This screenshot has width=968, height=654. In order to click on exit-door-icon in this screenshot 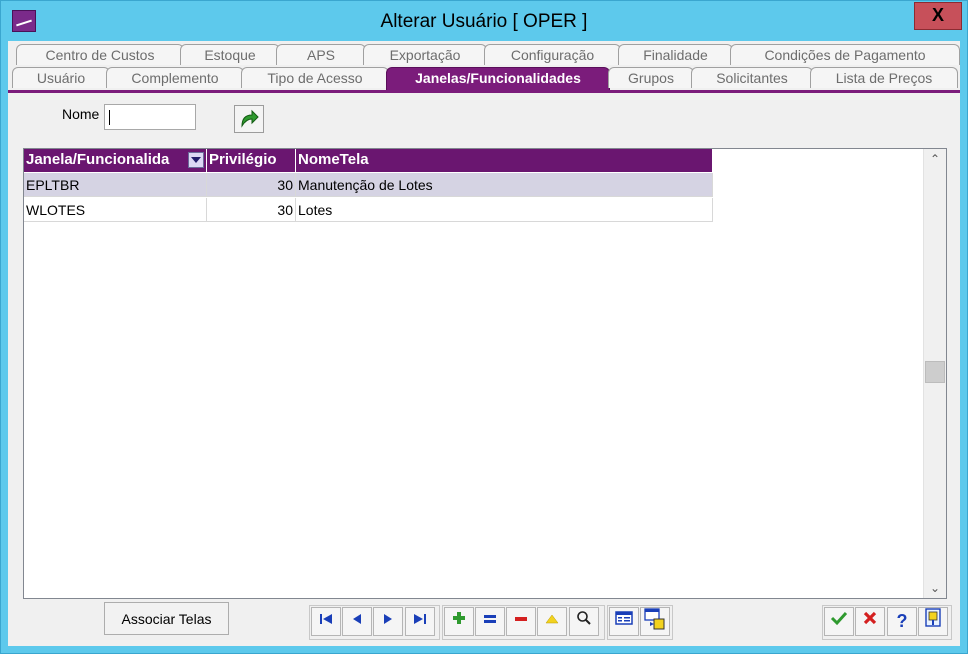, I will do `click(933, 617)`.